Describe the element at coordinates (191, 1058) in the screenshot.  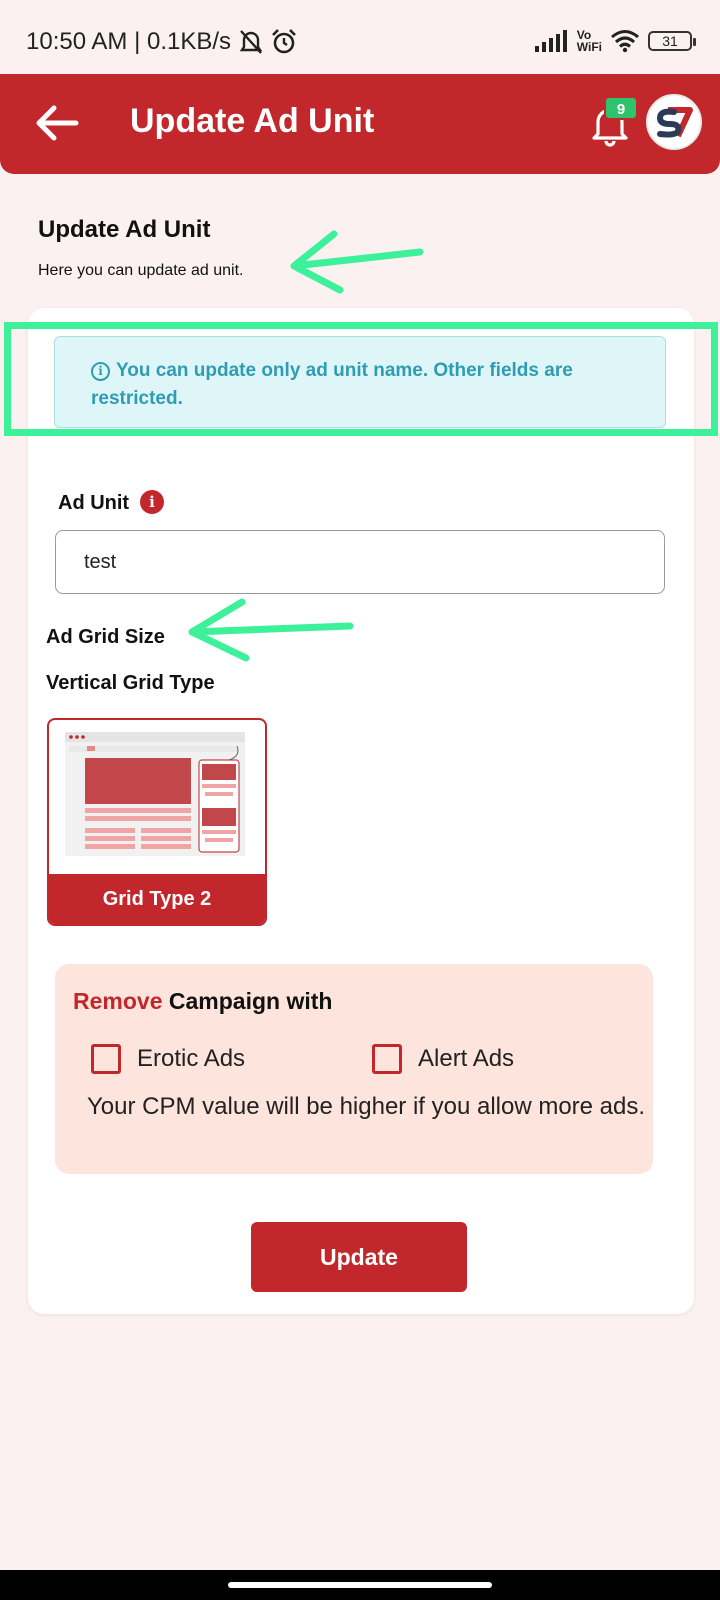
I see `erotic-ads-label: Erotic Ads` at that location.